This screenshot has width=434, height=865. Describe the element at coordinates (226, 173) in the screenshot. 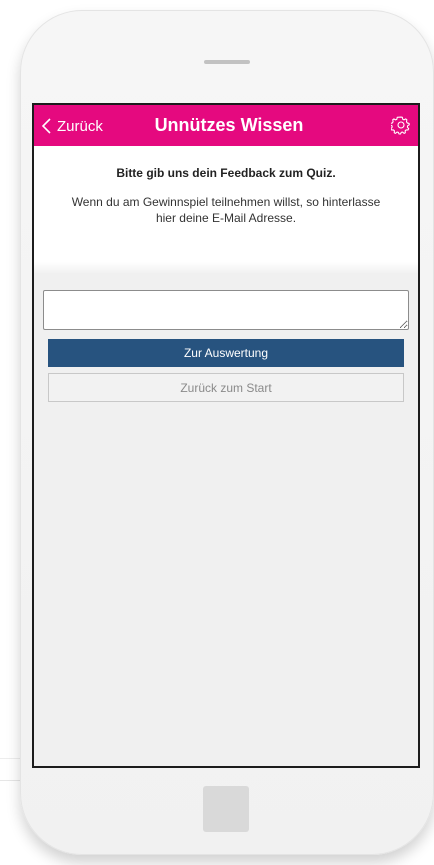

I see `feedback-heading: Bitte gib uns dein Feedback zum Quiz.` at that location.